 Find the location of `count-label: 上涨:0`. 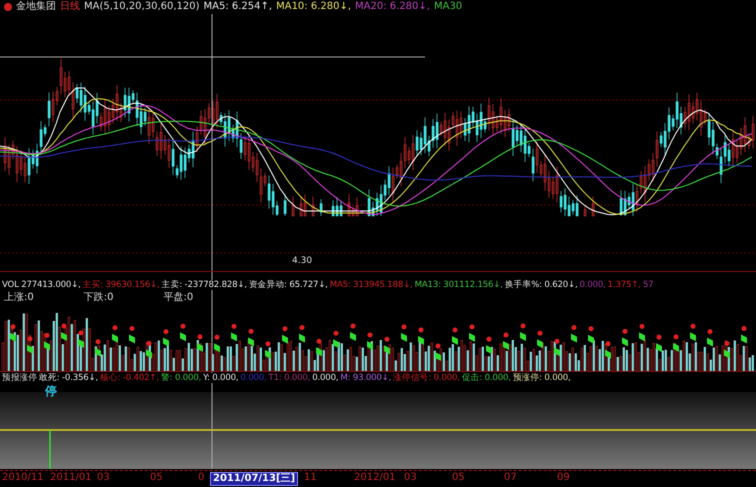

count-label: 上涨:0 is located at coordinates (19, 298).